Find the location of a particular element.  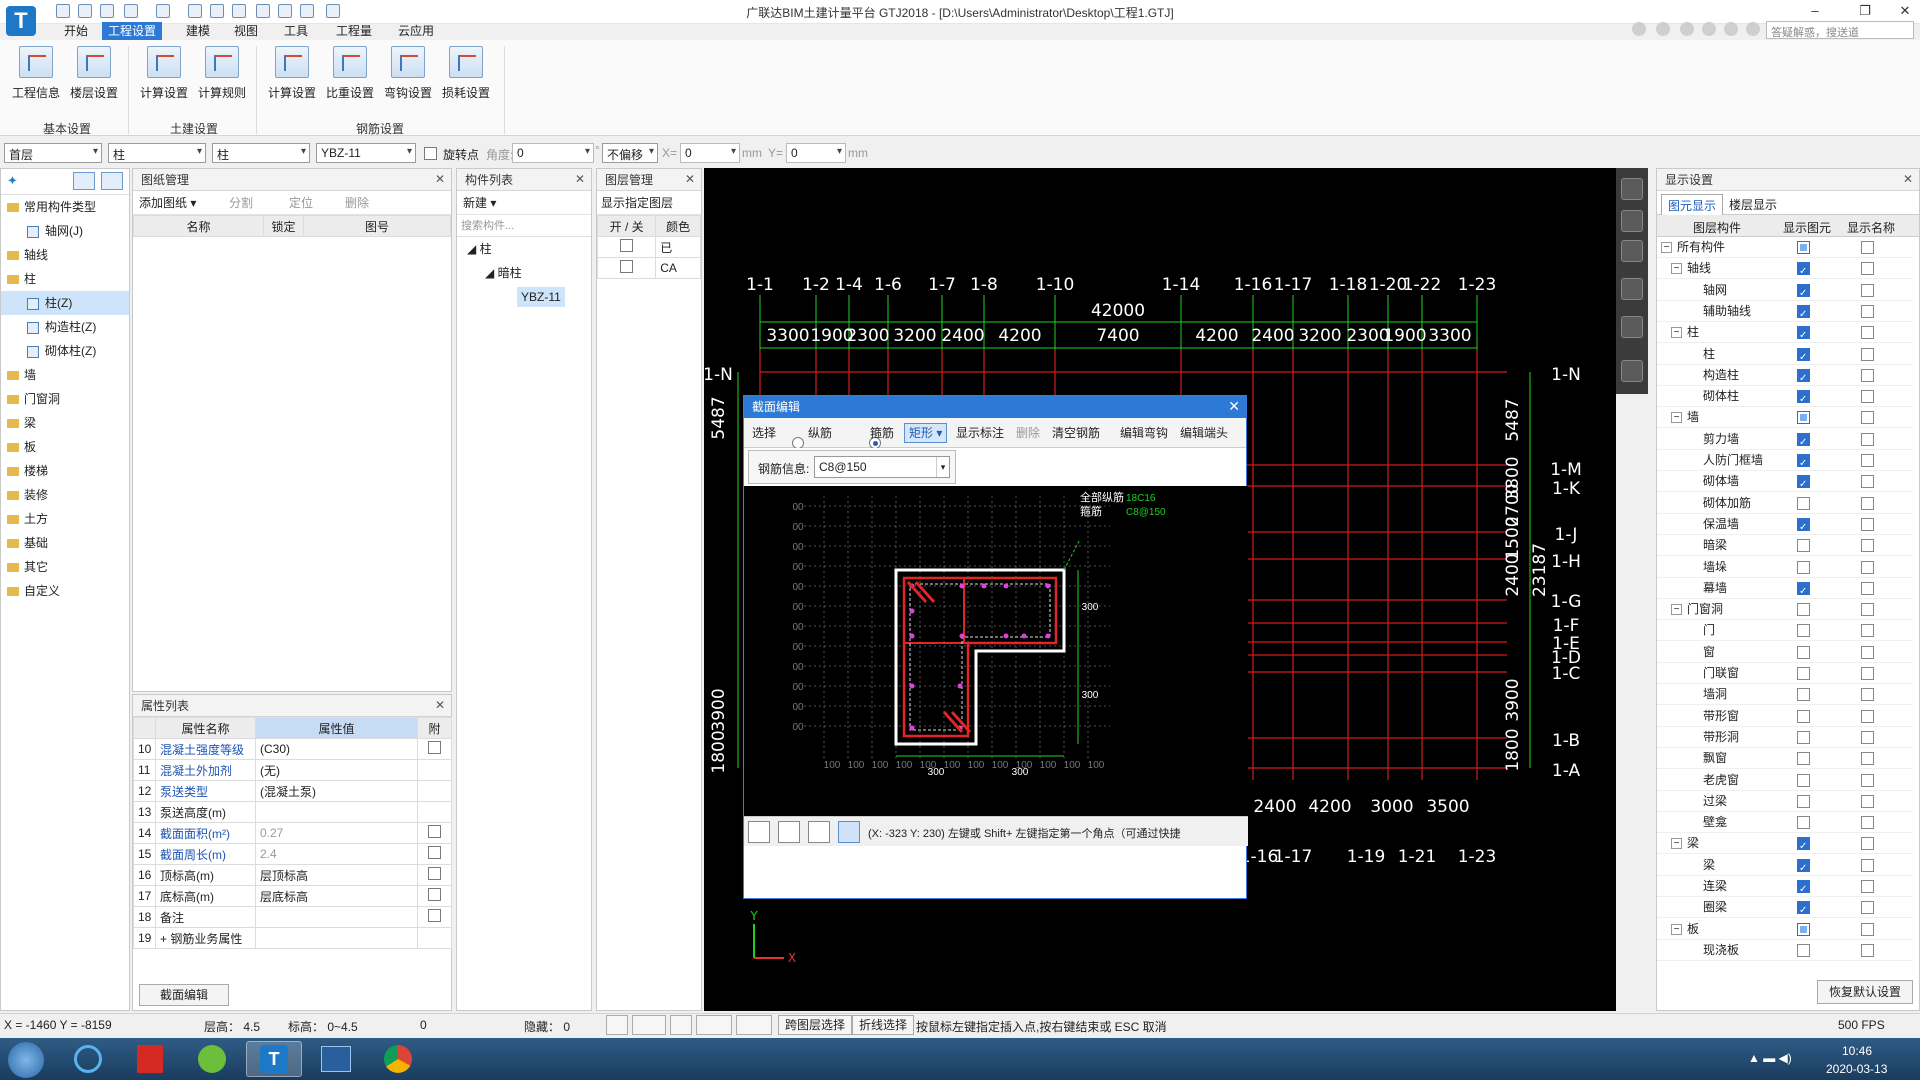

chat-icon is located at coordinates (1687, 29).